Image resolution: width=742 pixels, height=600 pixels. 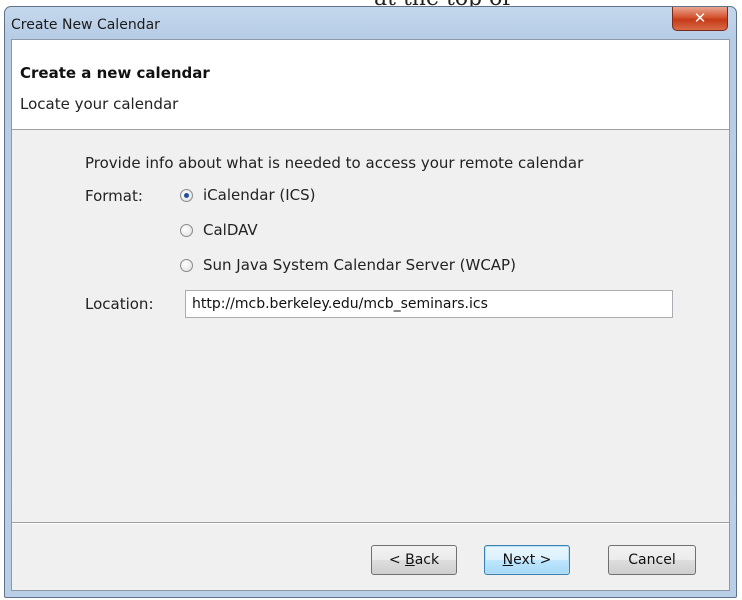 I want to click on back-label-prefix: <, so click(x=397, y=560).